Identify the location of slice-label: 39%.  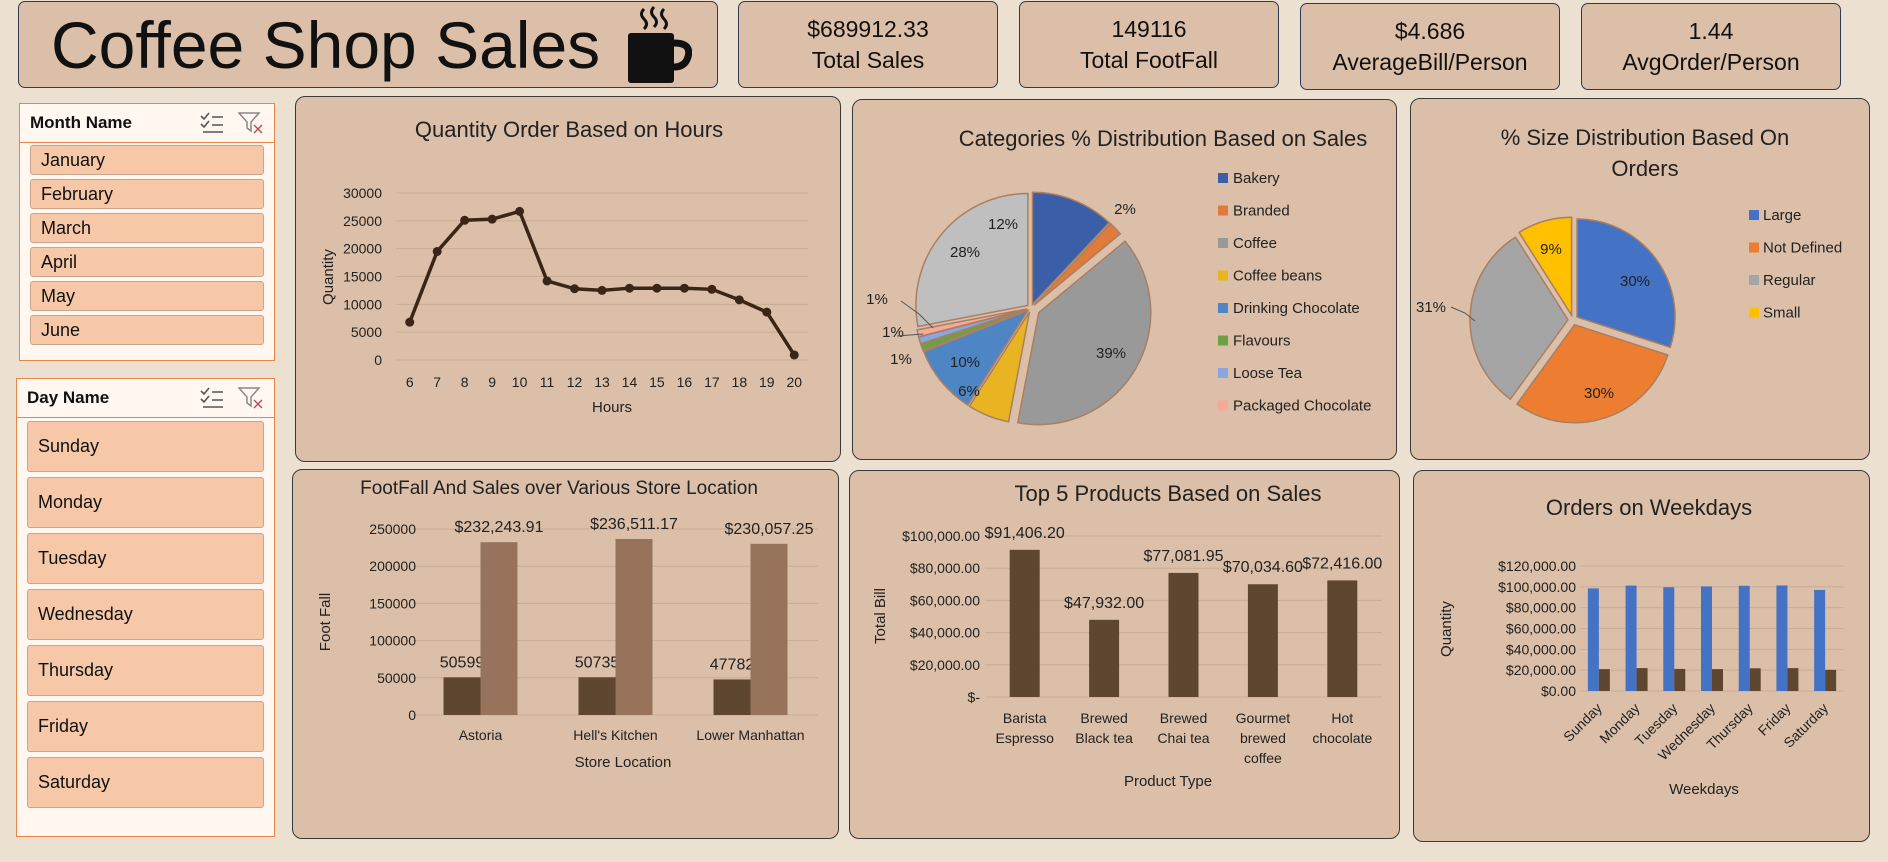
(1111, 353).